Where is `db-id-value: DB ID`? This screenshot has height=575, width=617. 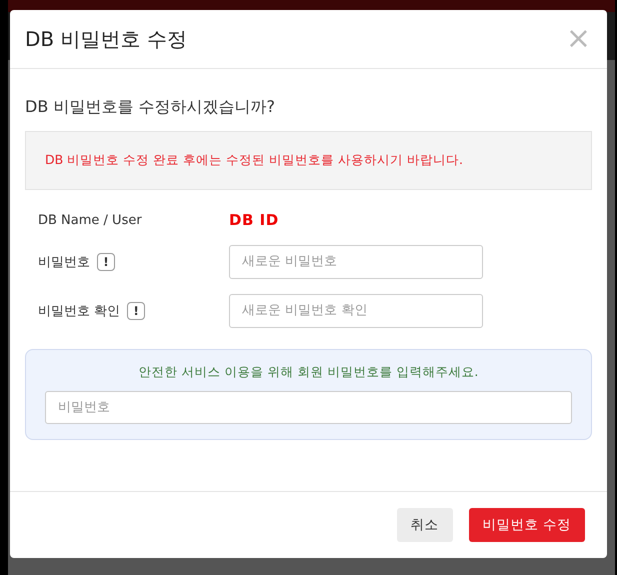 db-id-value: DB ID is located at coordinates (254, 220).